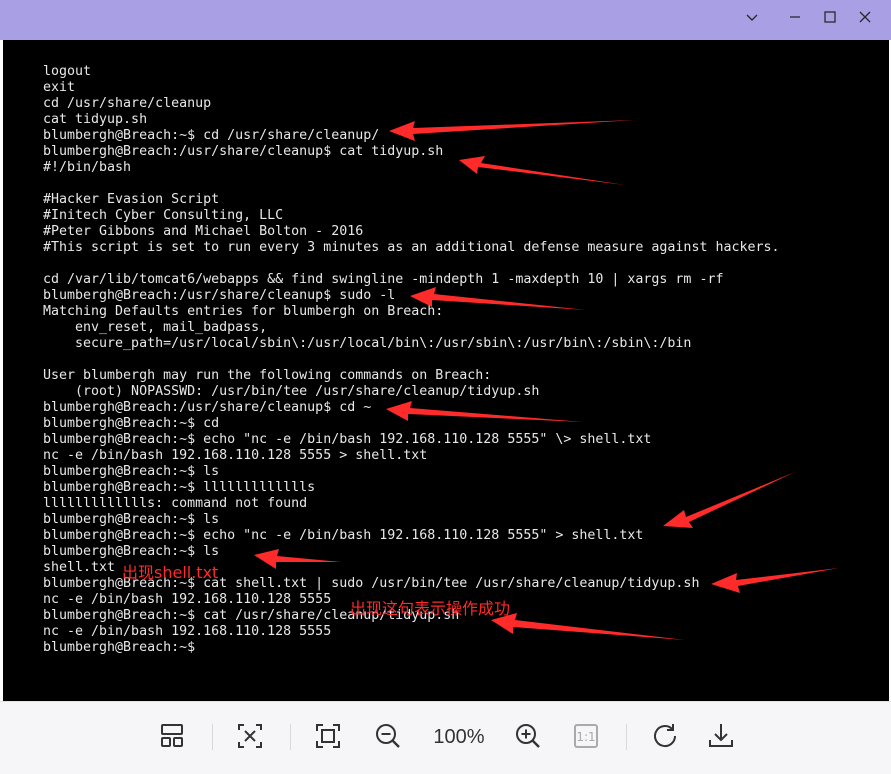 The image size is (891, 774). Describe the element at coordinates (328, 736) in the screenshot. I see `fullscreen-icon` at that location.